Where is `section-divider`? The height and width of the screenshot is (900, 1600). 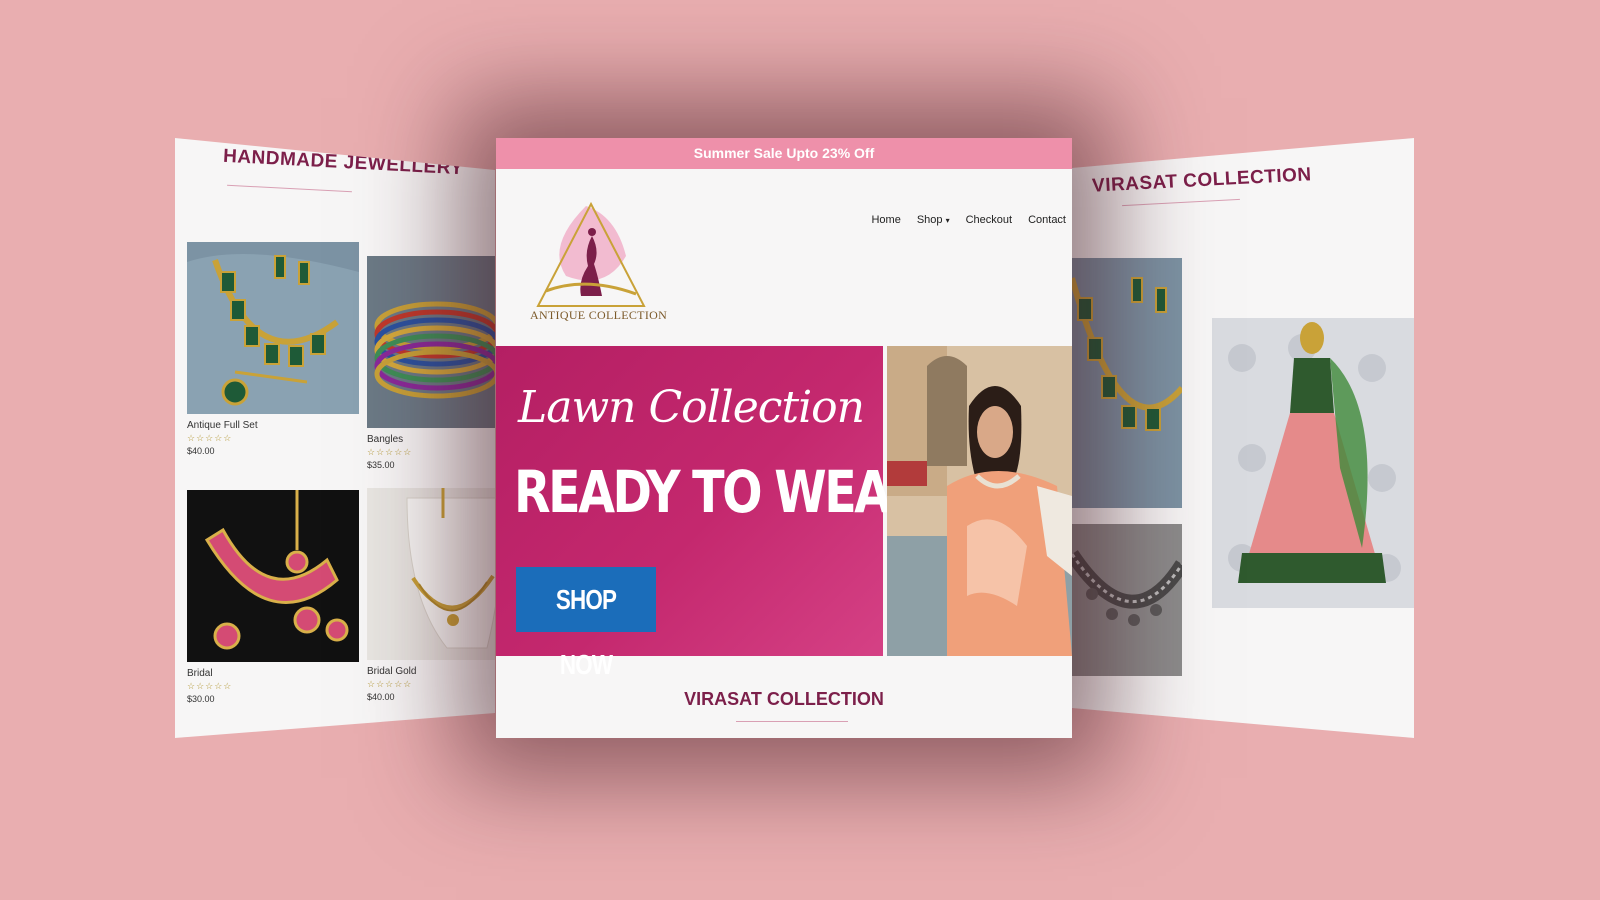
section-divider is located at coordinates (792, 721).